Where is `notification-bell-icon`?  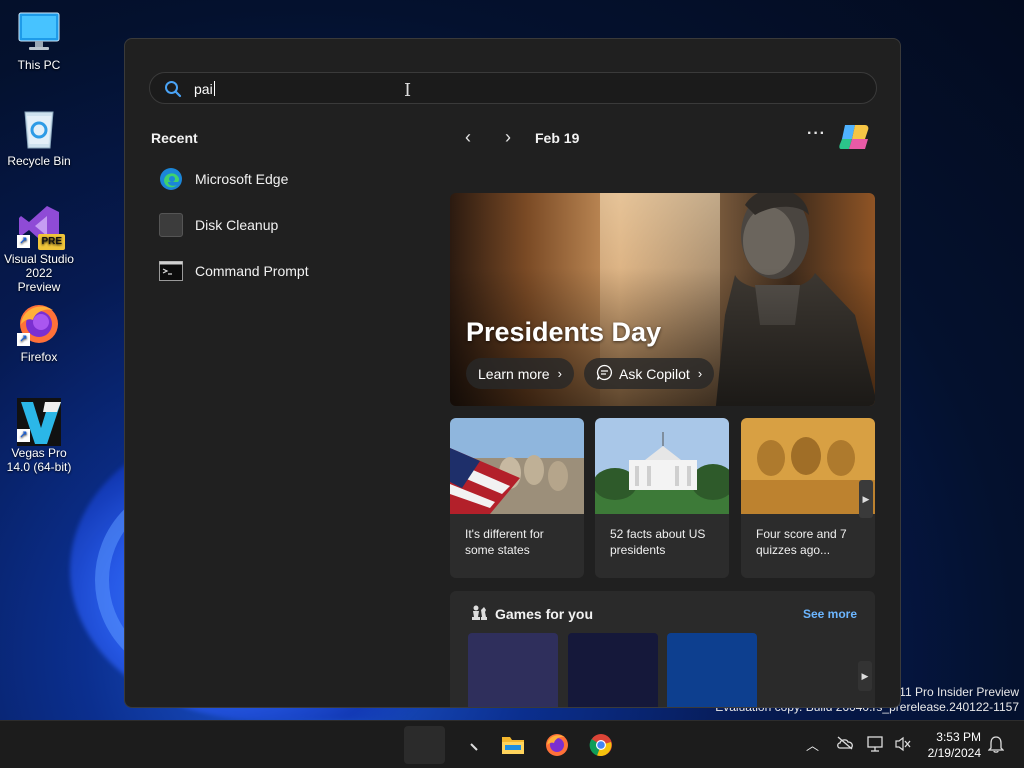
notification-bell-icon is located at coordinates (996, 745).